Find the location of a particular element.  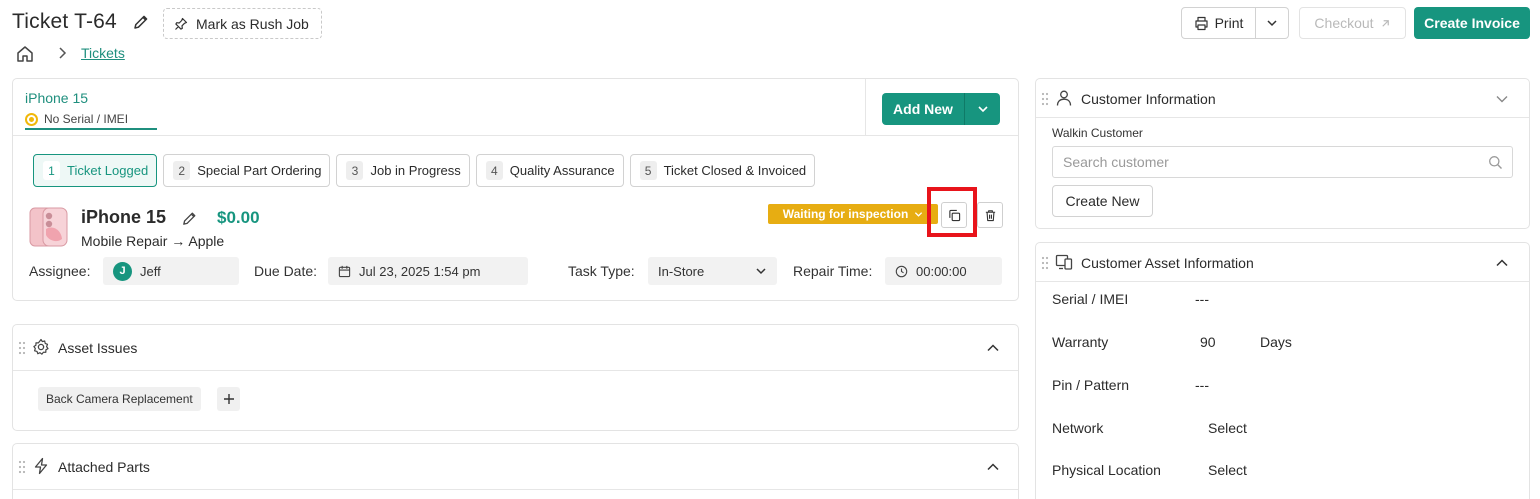

physical-location-select: Select is located at coordinates (1227, 470).